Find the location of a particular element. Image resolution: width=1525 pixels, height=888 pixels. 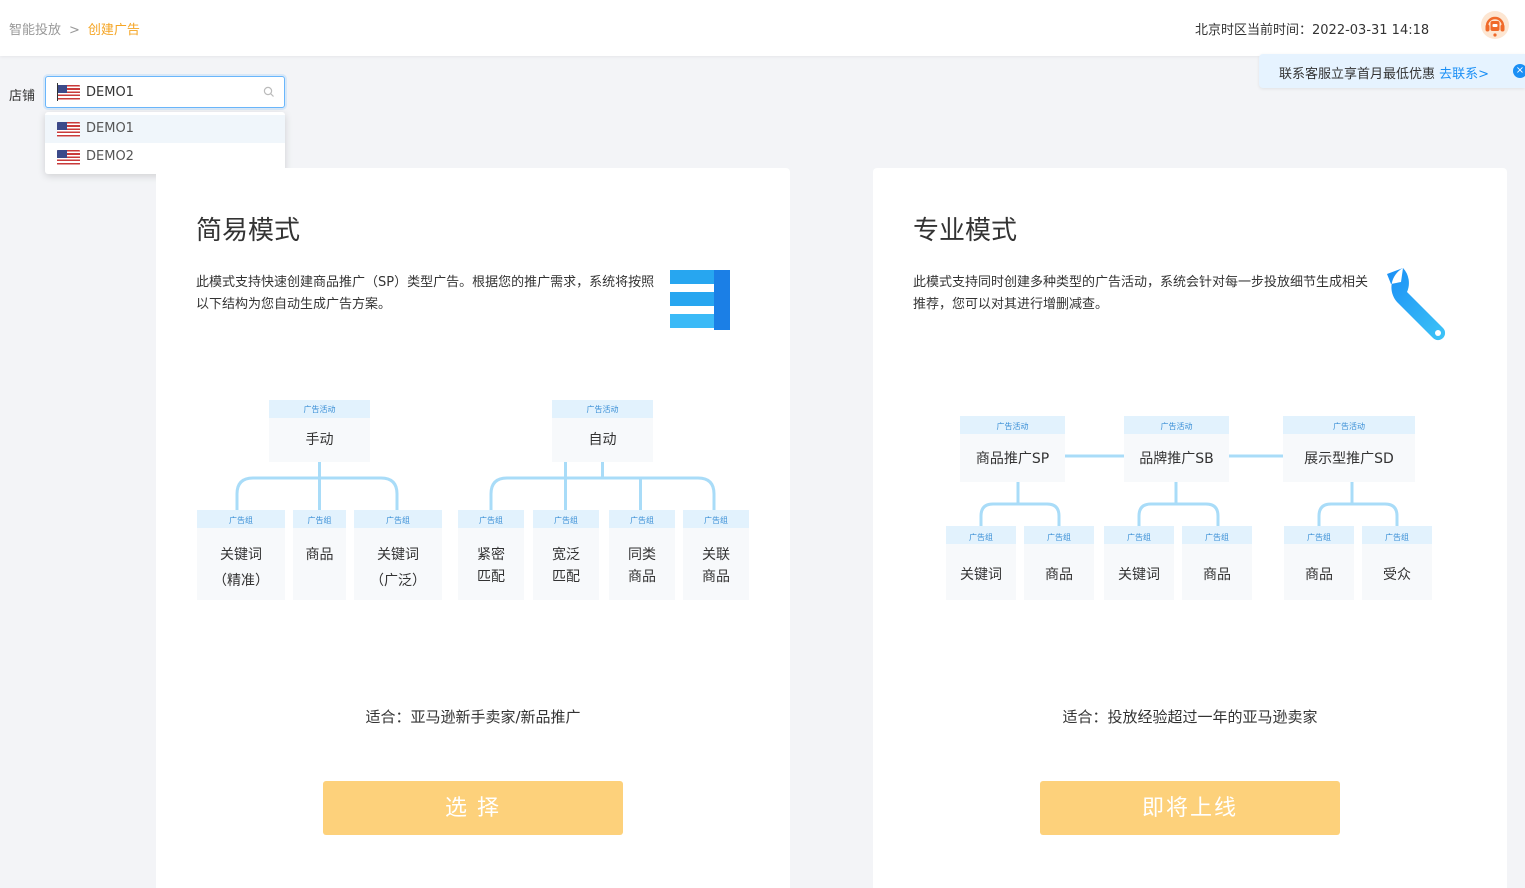

campaign-node-sd: 广告活动 展示型推广SD is located at coordinates (1349, 449).